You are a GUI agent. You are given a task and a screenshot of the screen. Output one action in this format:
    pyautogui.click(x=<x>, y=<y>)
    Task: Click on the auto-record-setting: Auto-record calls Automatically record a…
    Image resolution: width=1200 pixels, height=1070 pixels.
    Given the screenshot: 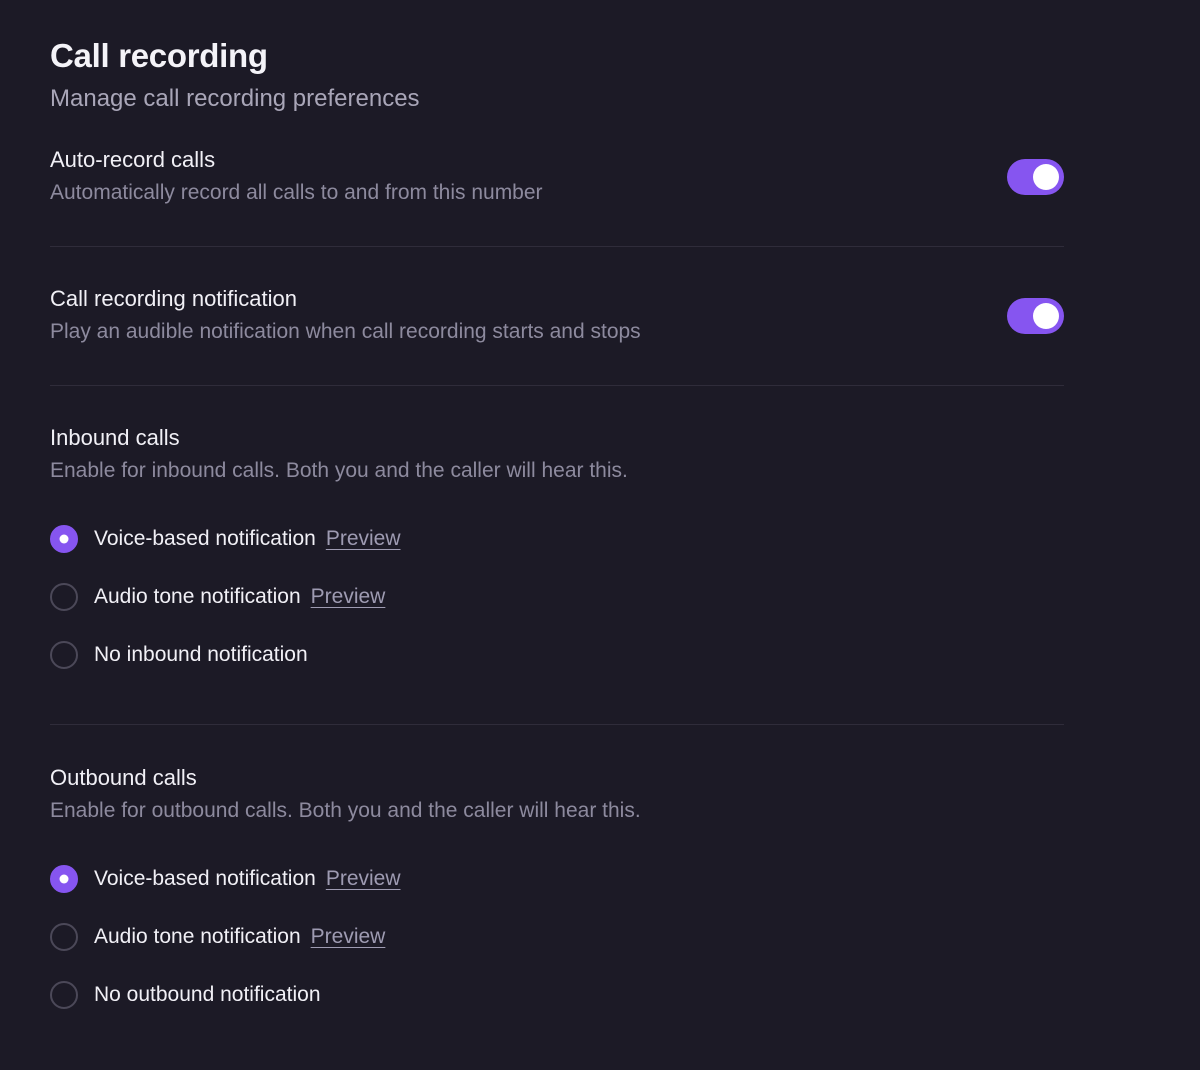 What is the action you would take?
    pyautogui.click(x=557, y=176)
    